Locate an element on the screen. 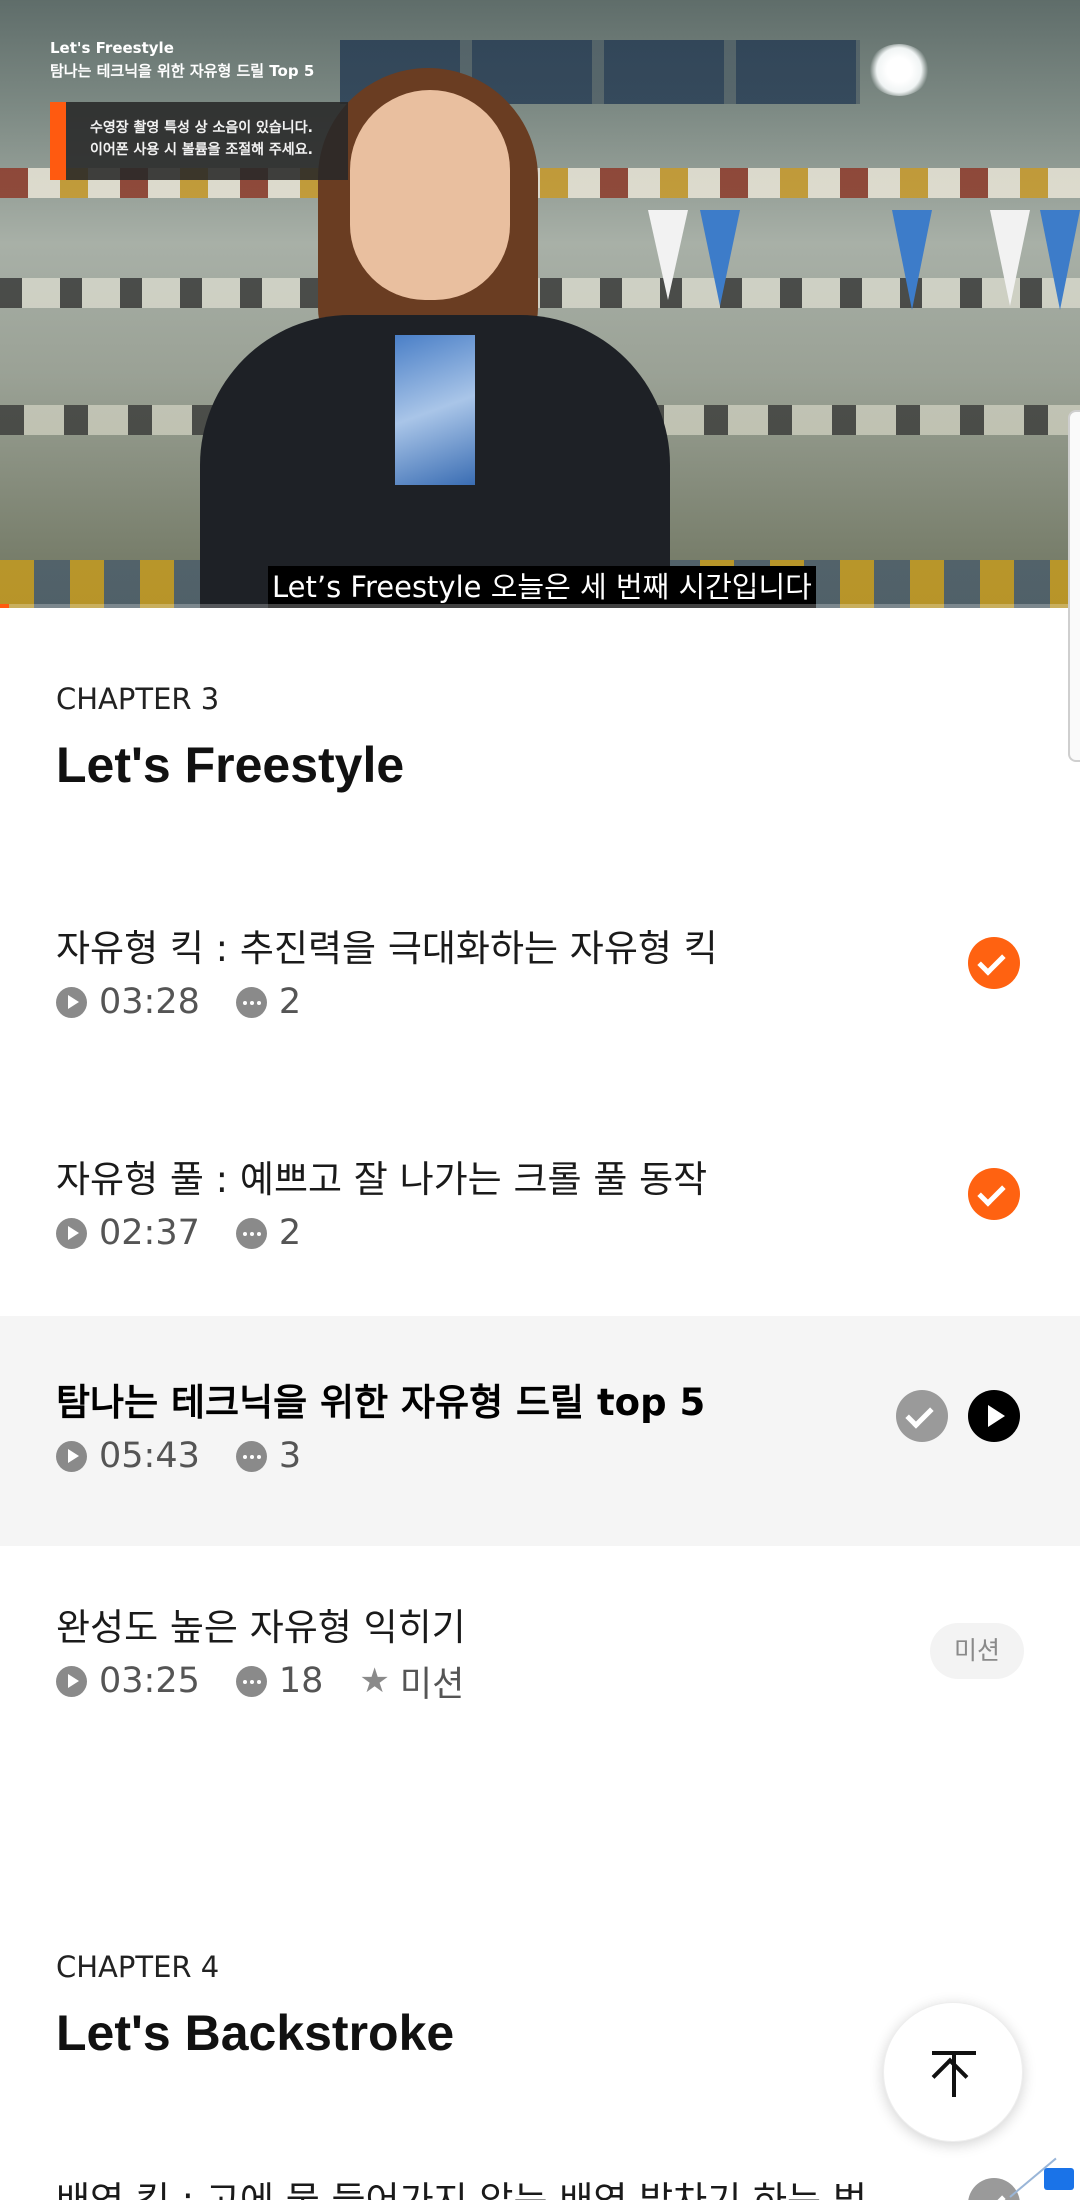  lesson-title: 자유형 킥 : 추진력을 극대화하는 자유형 킥 is located at coordinates (387, 948).